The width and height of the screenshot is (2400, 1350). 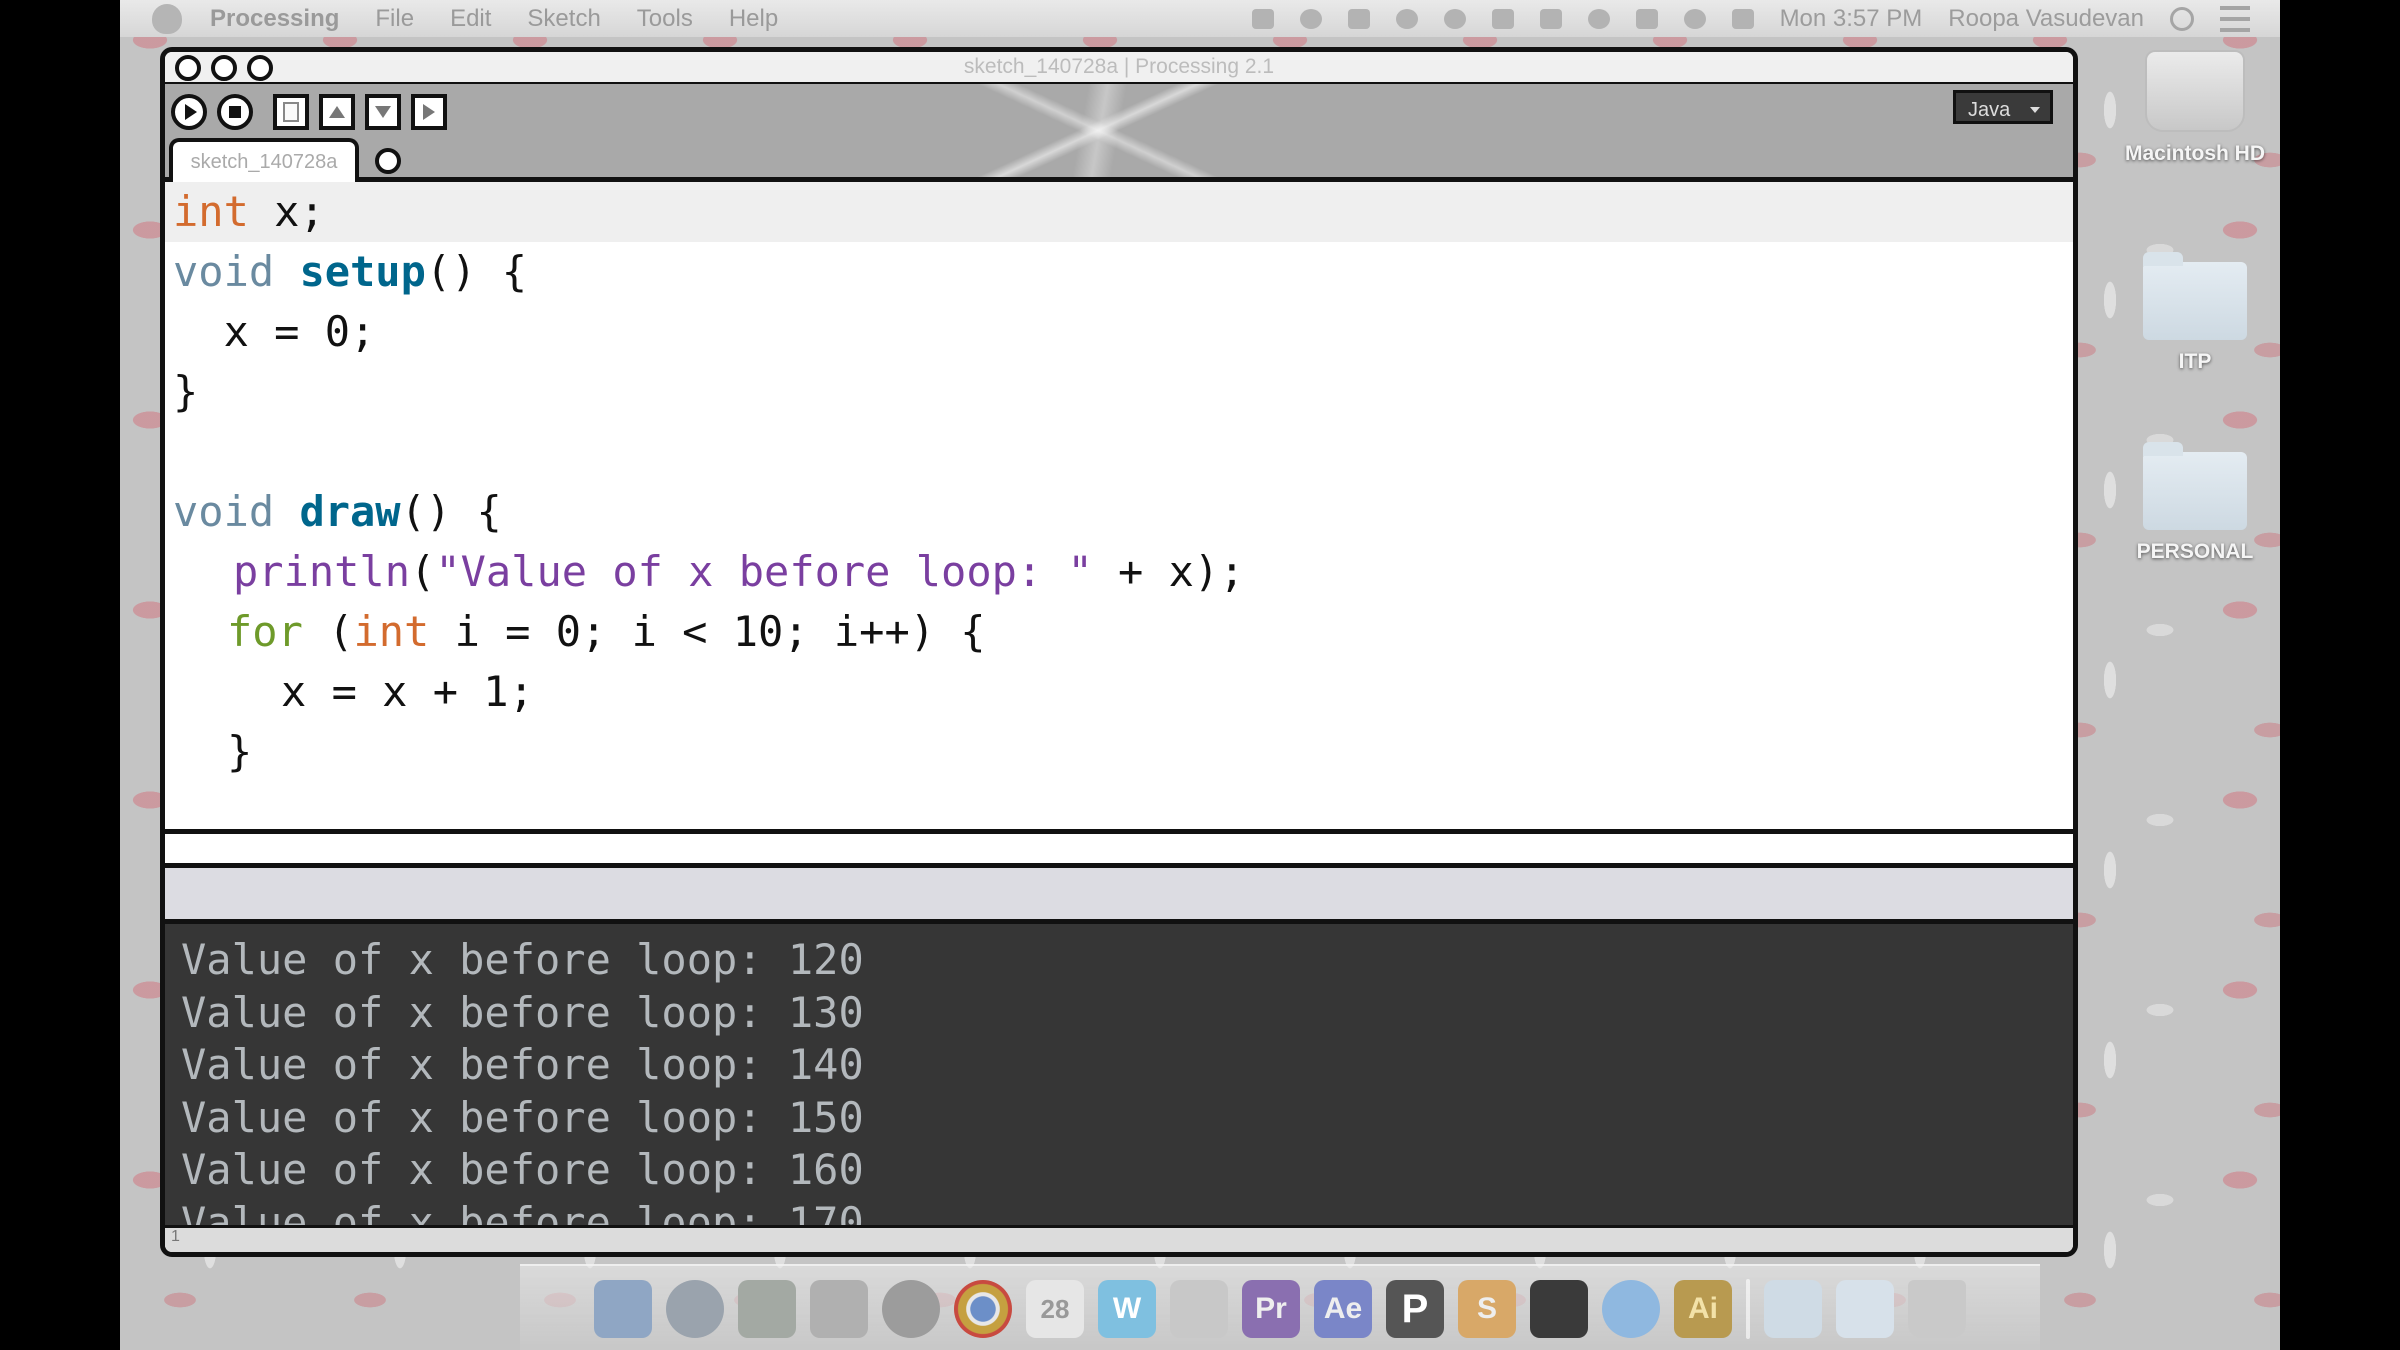 What do you see at coordinates (522, 1064) in the screenshot?
I see `console-line: Value of x before loop: 140` at bounding box center [522, 1064].